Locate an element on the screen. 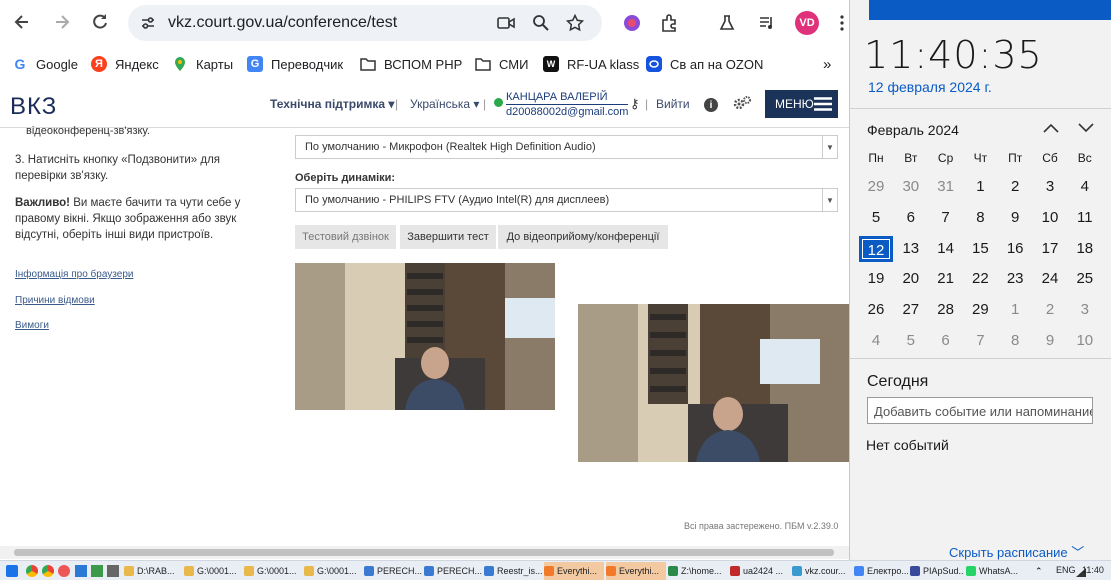 This screenshot has height=580, width=1111. bookmark-google: G Google is located at coordinates (45, 64).